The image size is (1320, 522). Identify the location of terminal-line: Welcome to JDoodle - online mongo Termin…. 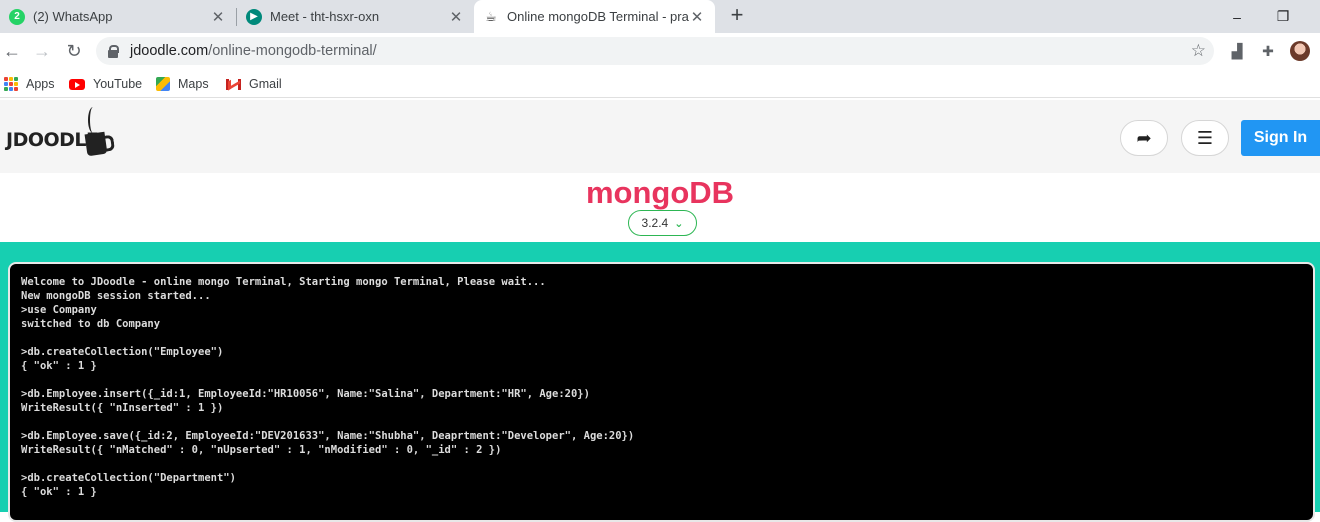
(283, 282).